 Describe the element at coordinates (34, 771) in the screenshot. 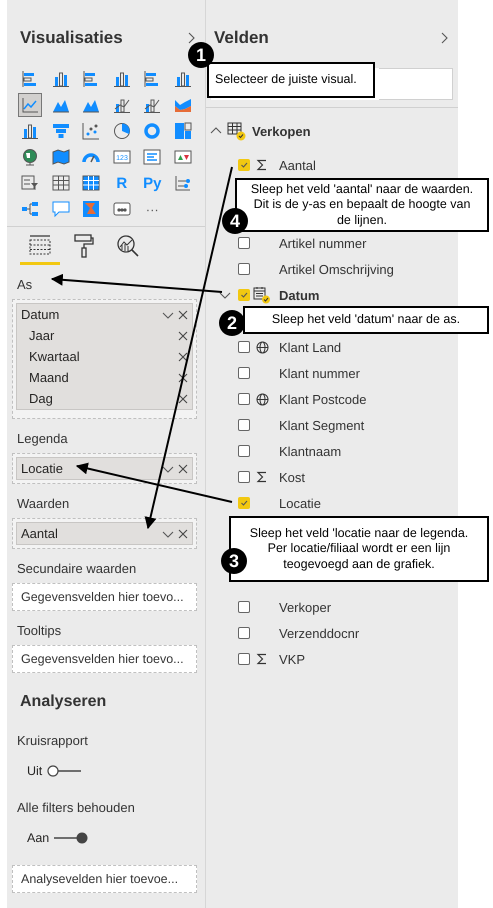

I see `toggle-state-label: Uit` at that location.